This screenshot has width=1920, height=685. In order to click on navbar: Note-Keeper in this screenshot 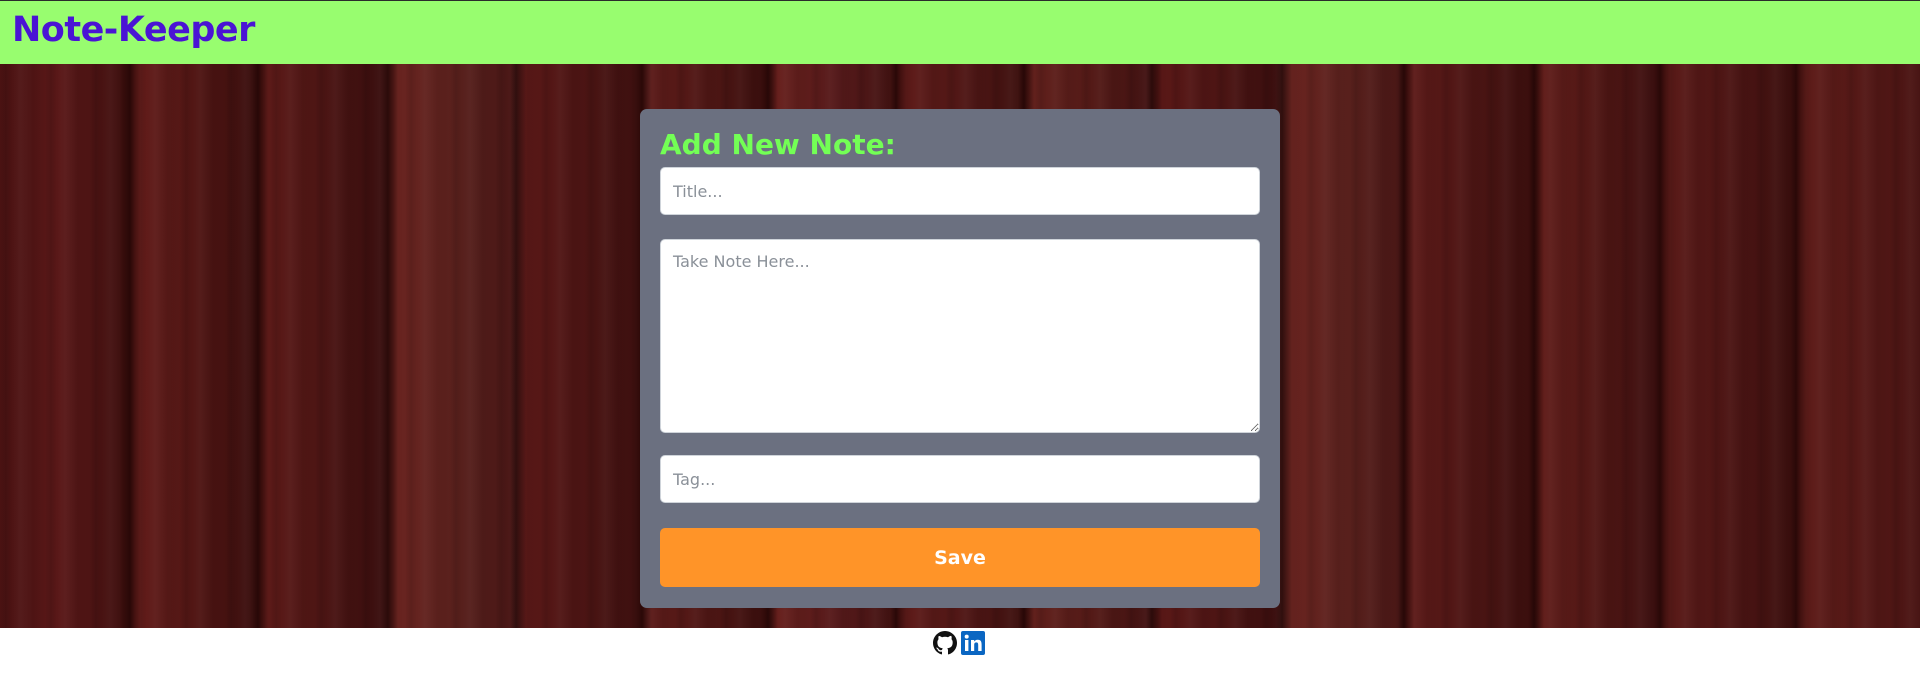, I will do `click(960, 32)`.